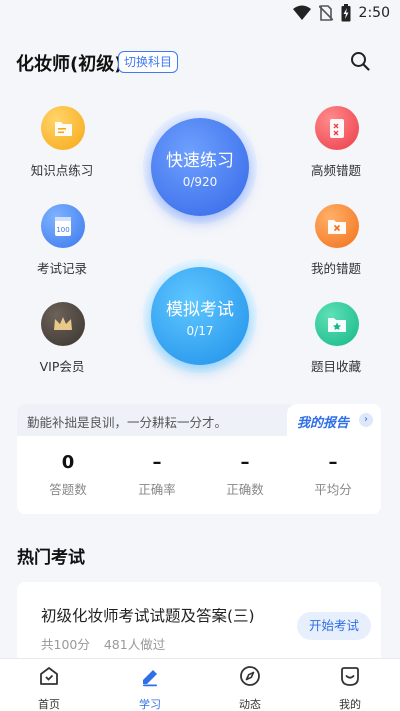  I want to click on quick-practice-button: 快速练习 0/920, so click(200, 167).